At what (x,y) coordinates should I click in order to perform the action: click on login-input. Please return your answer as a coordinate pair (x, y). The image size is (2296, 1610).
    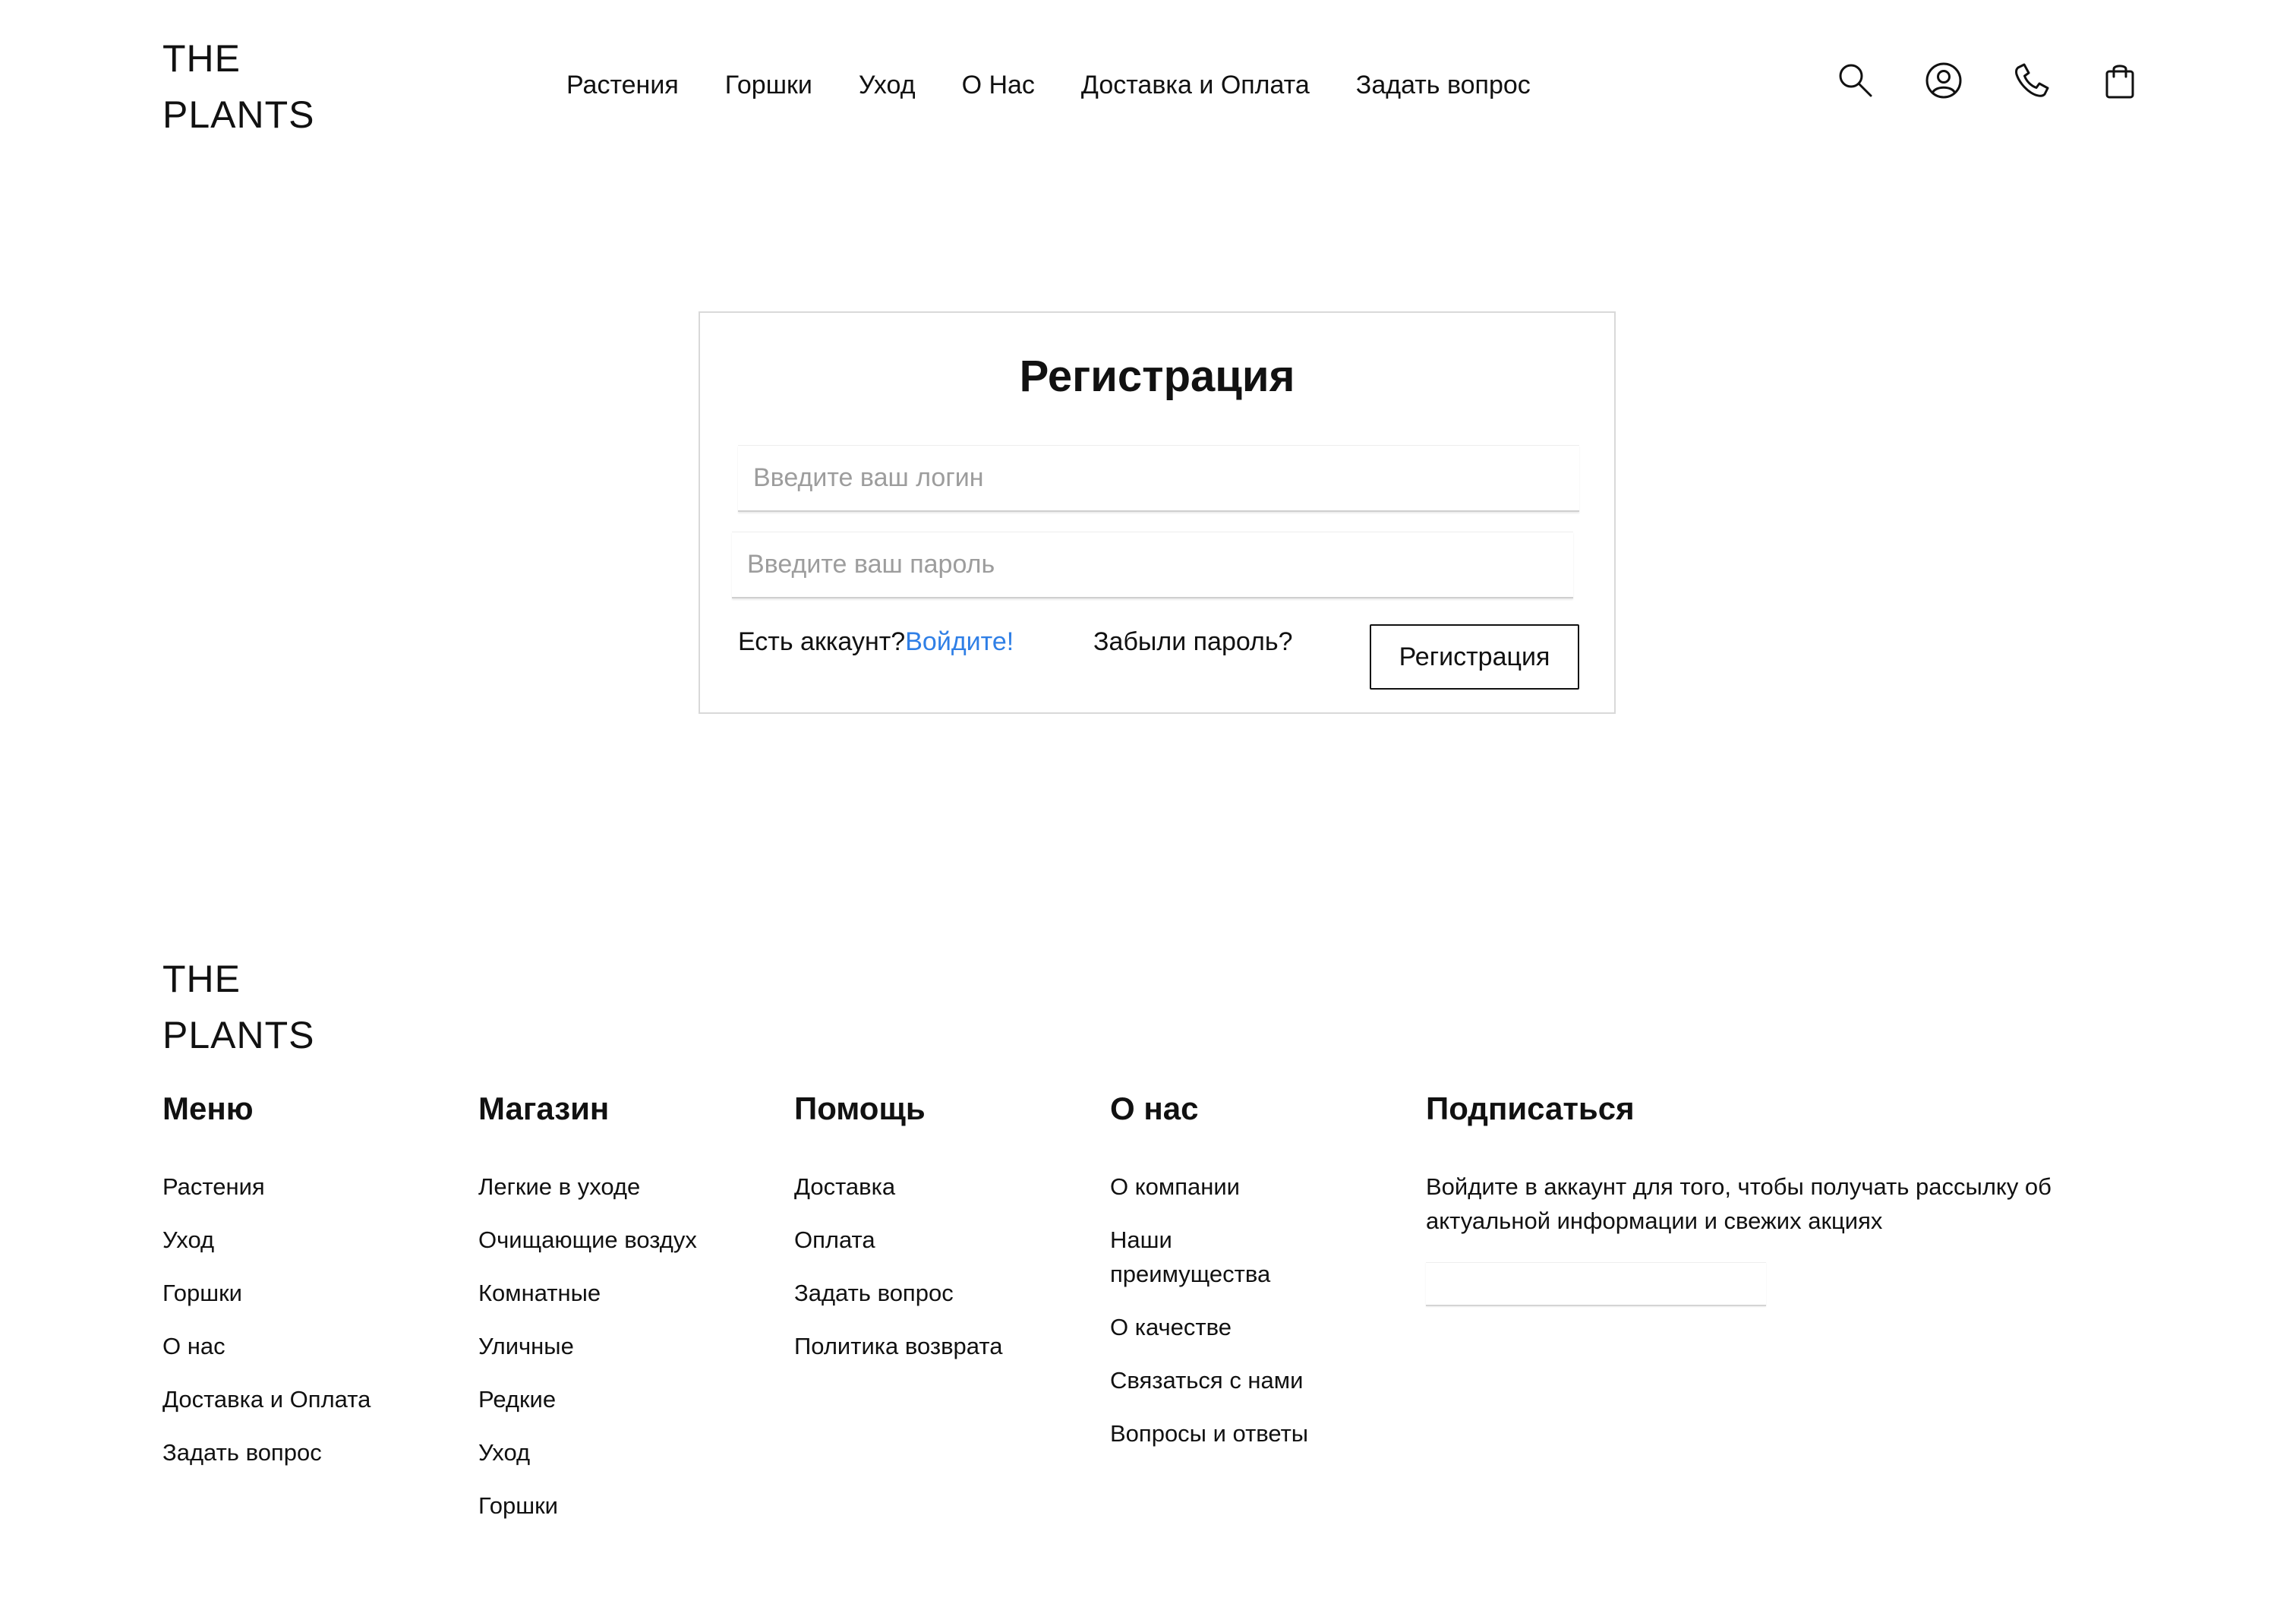
    Looking at the image, I should click on (1159, 479).